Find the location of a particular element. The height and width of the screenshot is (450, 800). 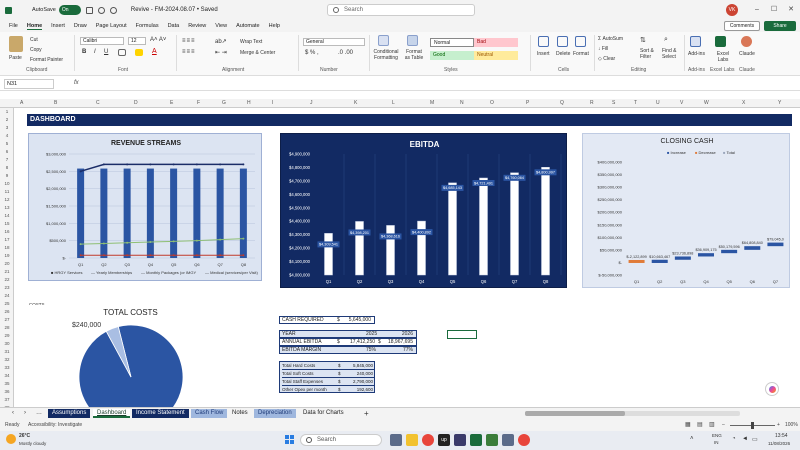

col-header: K is located at coordinates (355, 103).